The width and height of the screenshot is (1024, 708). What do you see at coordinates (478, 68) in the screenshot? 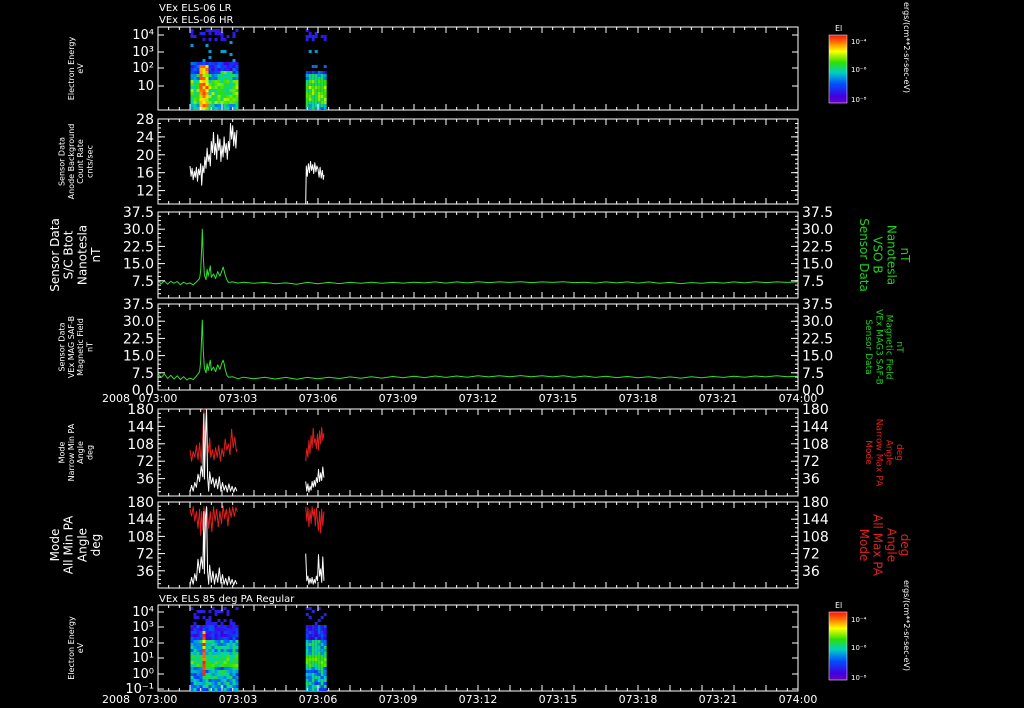
I see `electron-energy-top-frame` at bounding box center [478, 68].